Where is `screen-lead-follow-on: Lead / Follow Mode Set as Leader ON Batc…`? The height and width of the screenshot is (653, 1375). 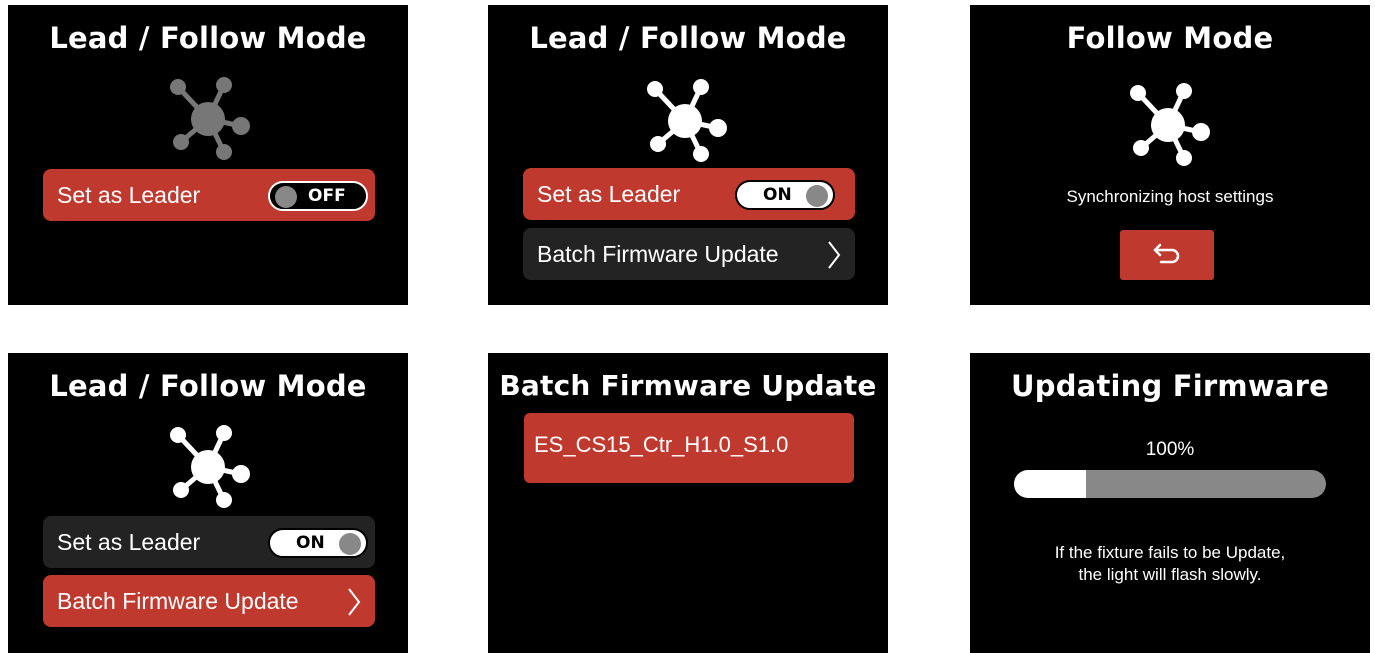 screen-lead-follow-on: Lead / Follow Mode Set as Leader ON Batc… is located at coordinates (688, 155).